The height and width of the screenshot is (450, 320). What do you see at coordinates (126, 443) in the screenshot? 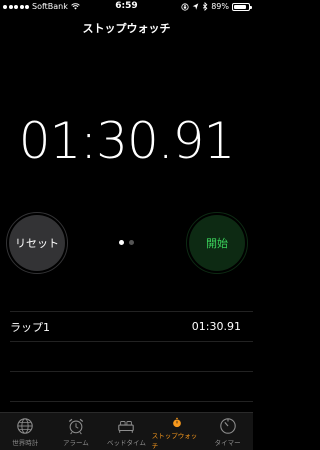
I see `tab-label: ベッドタイム` at bounding box center [126, 443].